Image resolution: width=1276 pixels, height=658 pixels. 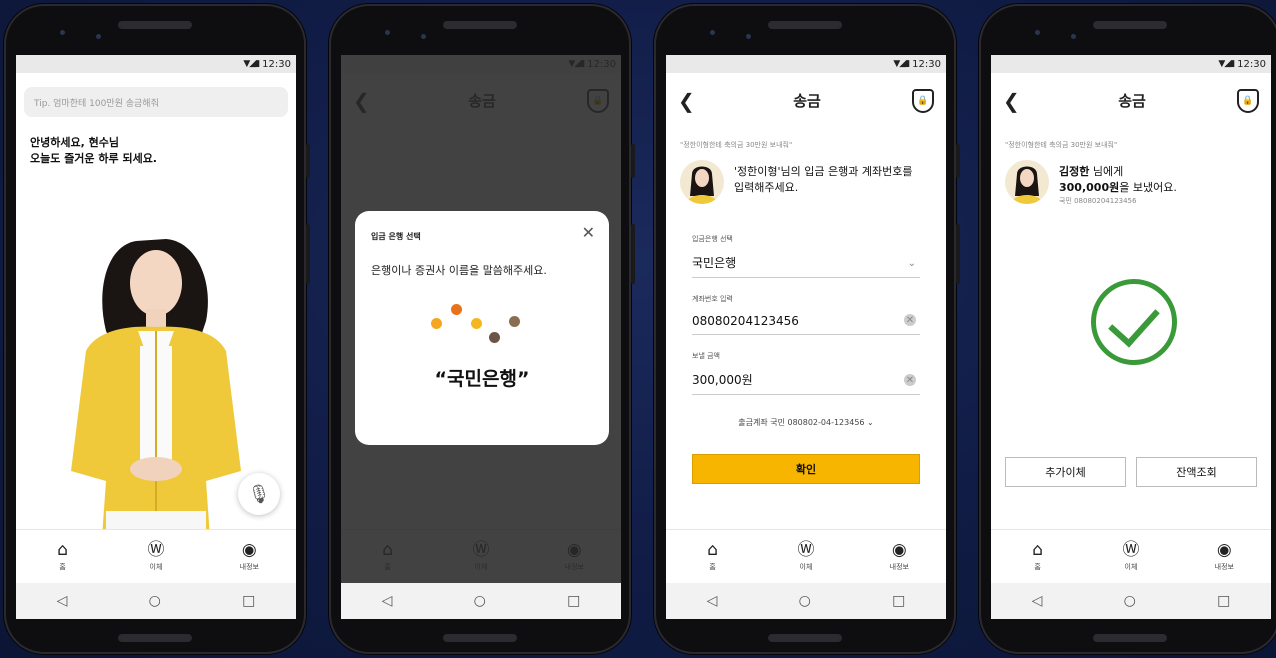 What do you see at coordinates (1061, 145) in the screenshot?
I see `voice-command-hint: "정한이형한테 축의금 30만원 보내줘"` at bounding box center [1061, 145].